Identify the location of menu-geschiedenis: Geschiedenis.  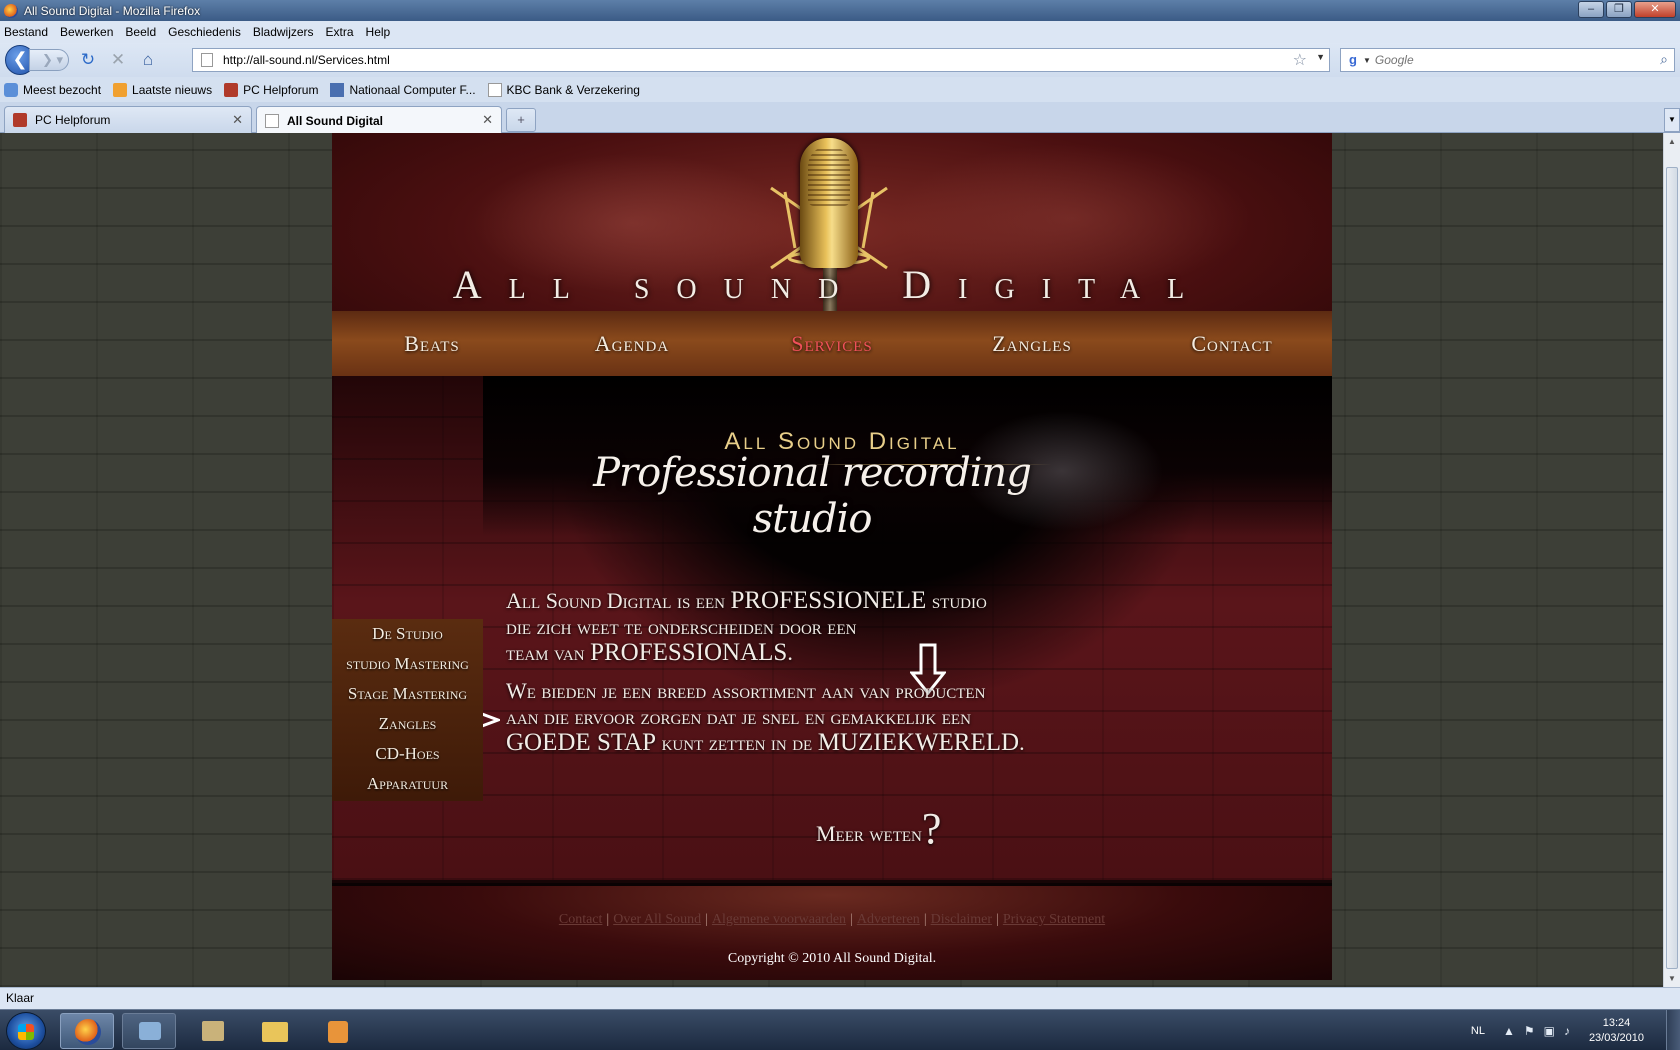
(204, 32).